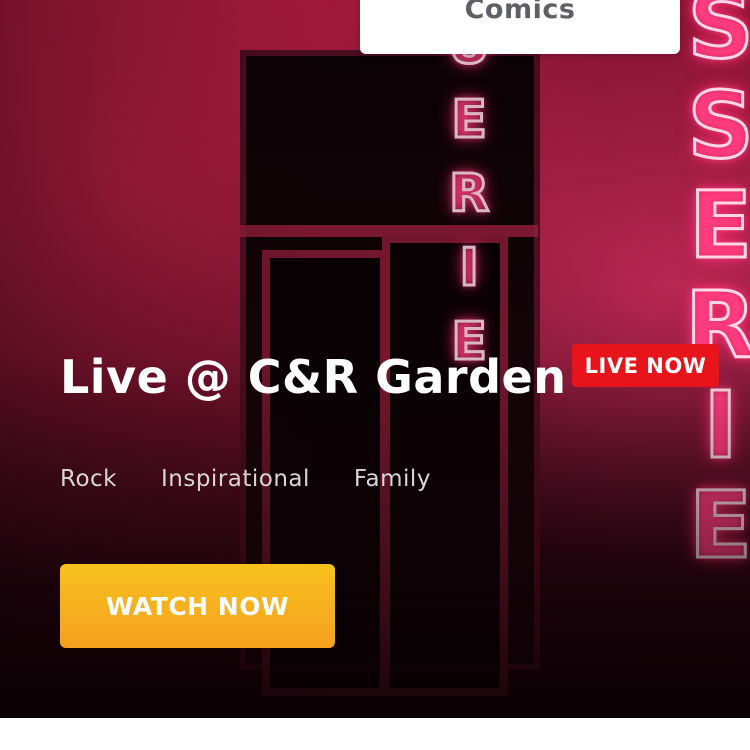 Image resolution: width=750 pixels, height=750 pixels. What do you see at coordinates (88, 479) in the screenshot?
I see `genre-tag-rock: Rock` at bounding box center [88, 479].